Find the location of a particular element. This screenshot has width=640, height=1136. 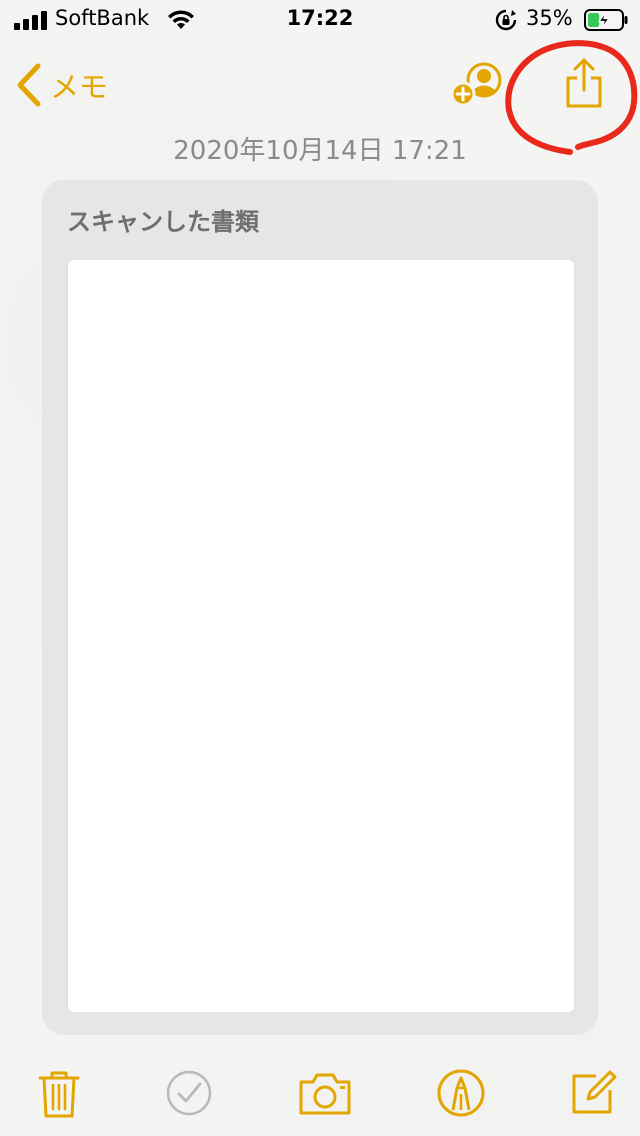

back-button: メモ is located at coordinates (61, 85).